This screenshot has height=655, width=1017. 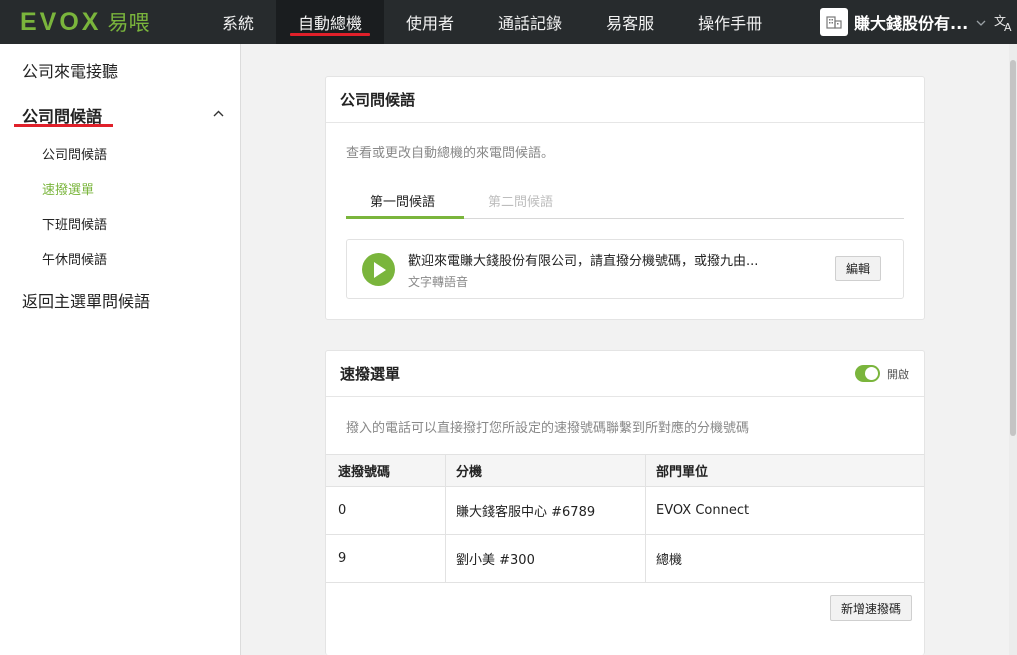 What do you see at coordinates (898, 374) in the screenshot?
I see `toggle-label: 開啟` at bounding box center [898, 374].